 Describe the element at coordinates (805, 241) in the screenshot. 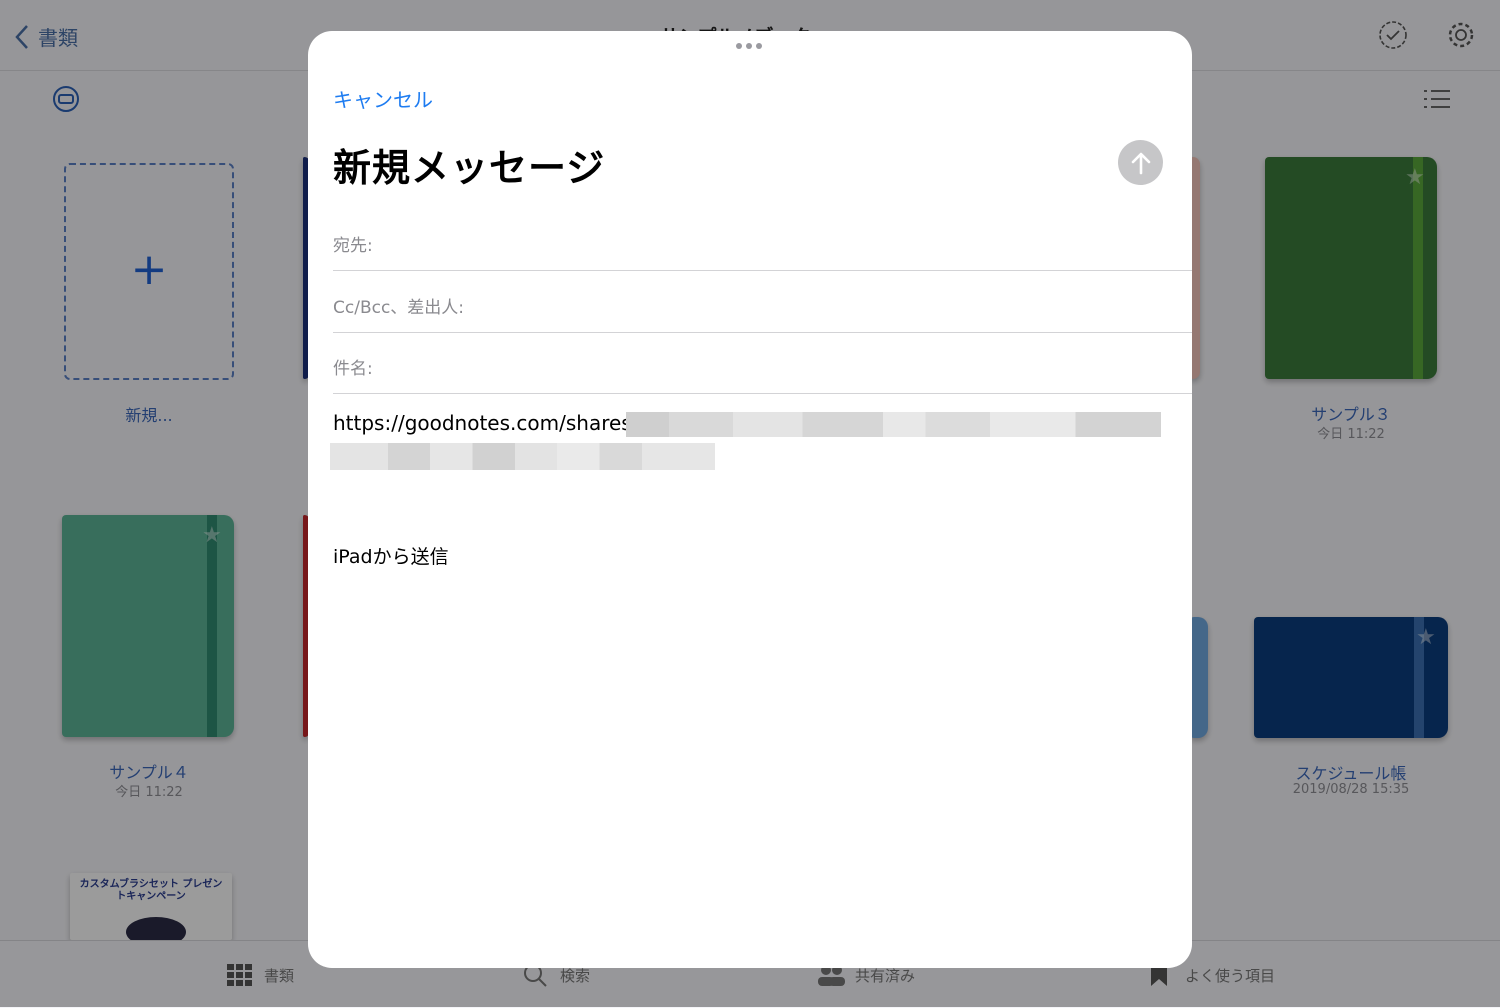

I see `to-input` at that location.